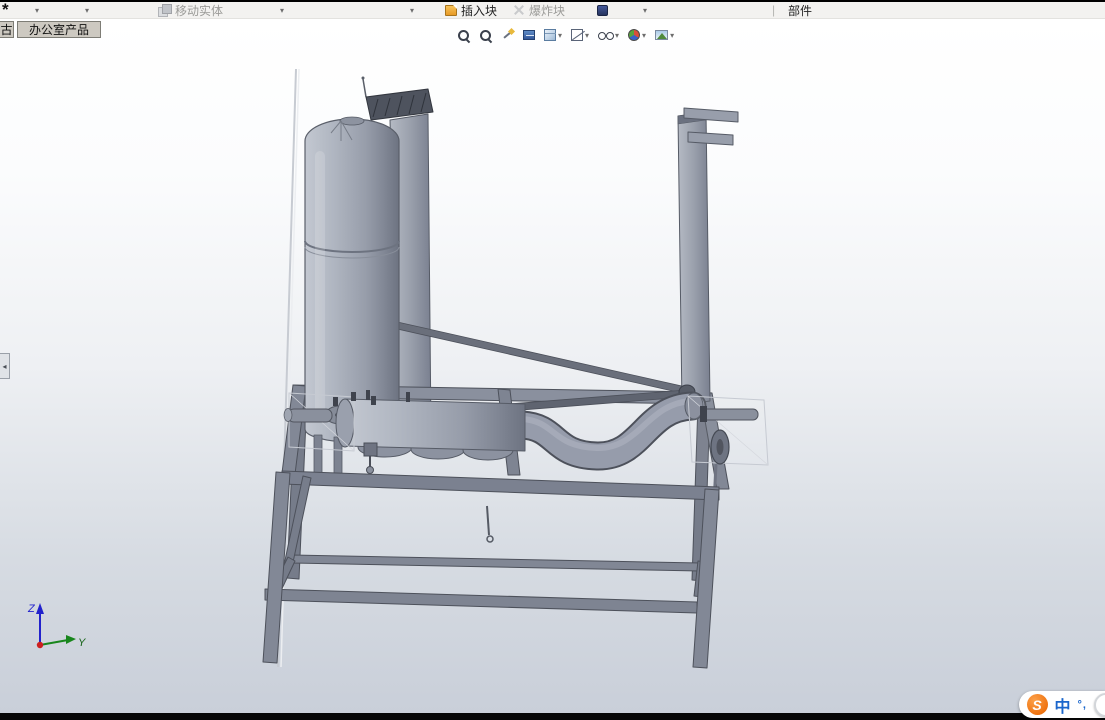 Image resolution: width=1105 pixels, height=720 pixels. What do you see at coordinates (35, 624) in the screenshot?
I see `triad-z-axis: Z` at bounding box center [35, 624].